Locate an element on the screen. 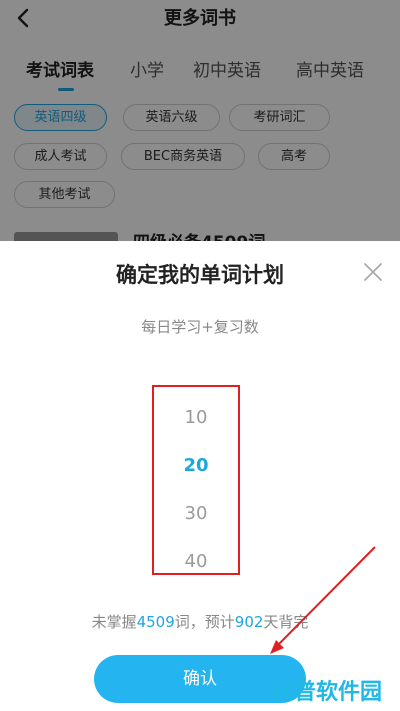  close-icon is located at coordinates (373, 272).